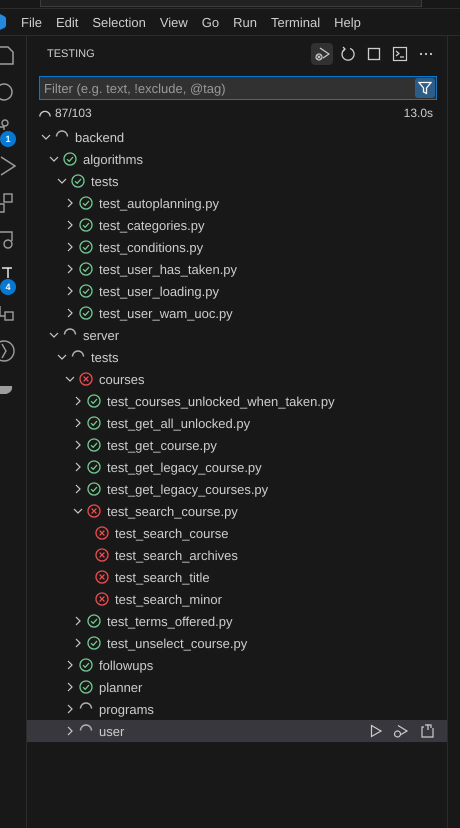 The image size is (460, 828). What do you see at coordinates (347, 22) in the screenshot?
I see `menu-item: Help` at bounding box center [347, 22].